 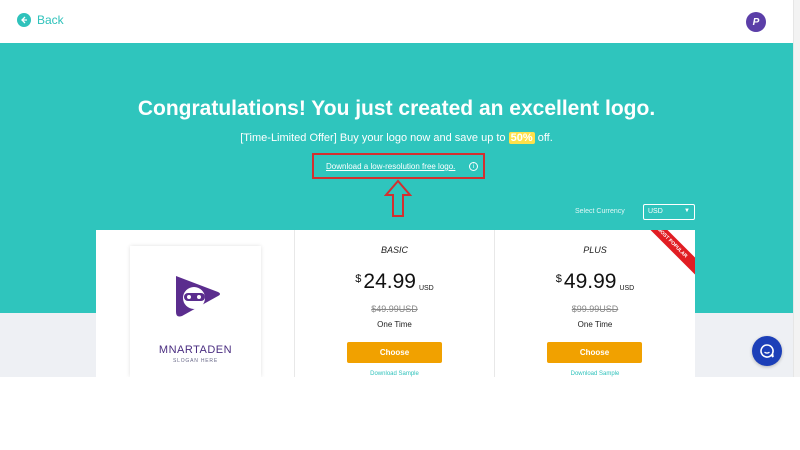 I want to click on back-button: Back, so click(x=40, y=20).